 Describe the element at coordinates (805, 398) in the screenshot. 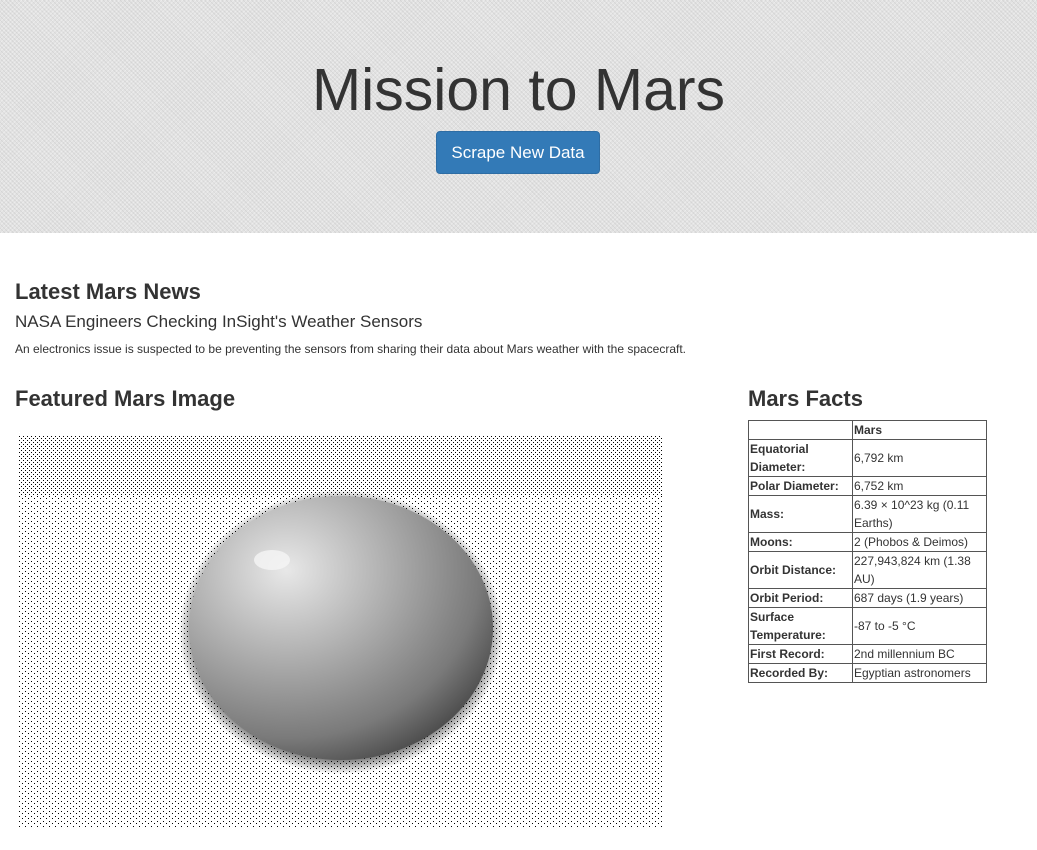

I see `mars-facts-heading: Mars Facts` at that location.